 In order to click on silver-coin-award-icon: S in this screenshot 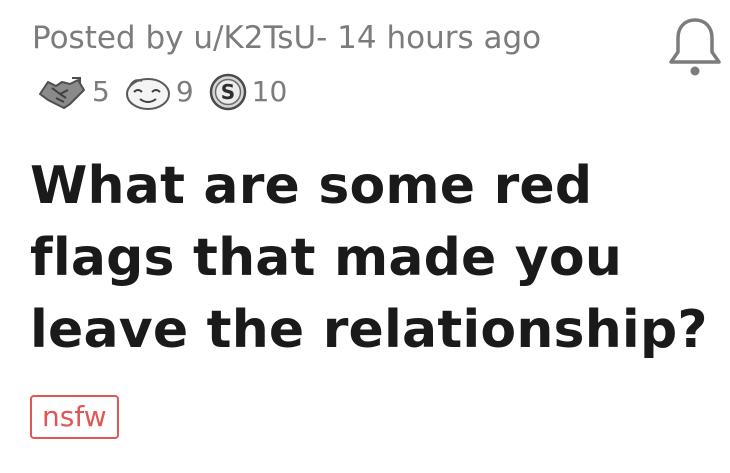, I will do `click(228, 92)`.